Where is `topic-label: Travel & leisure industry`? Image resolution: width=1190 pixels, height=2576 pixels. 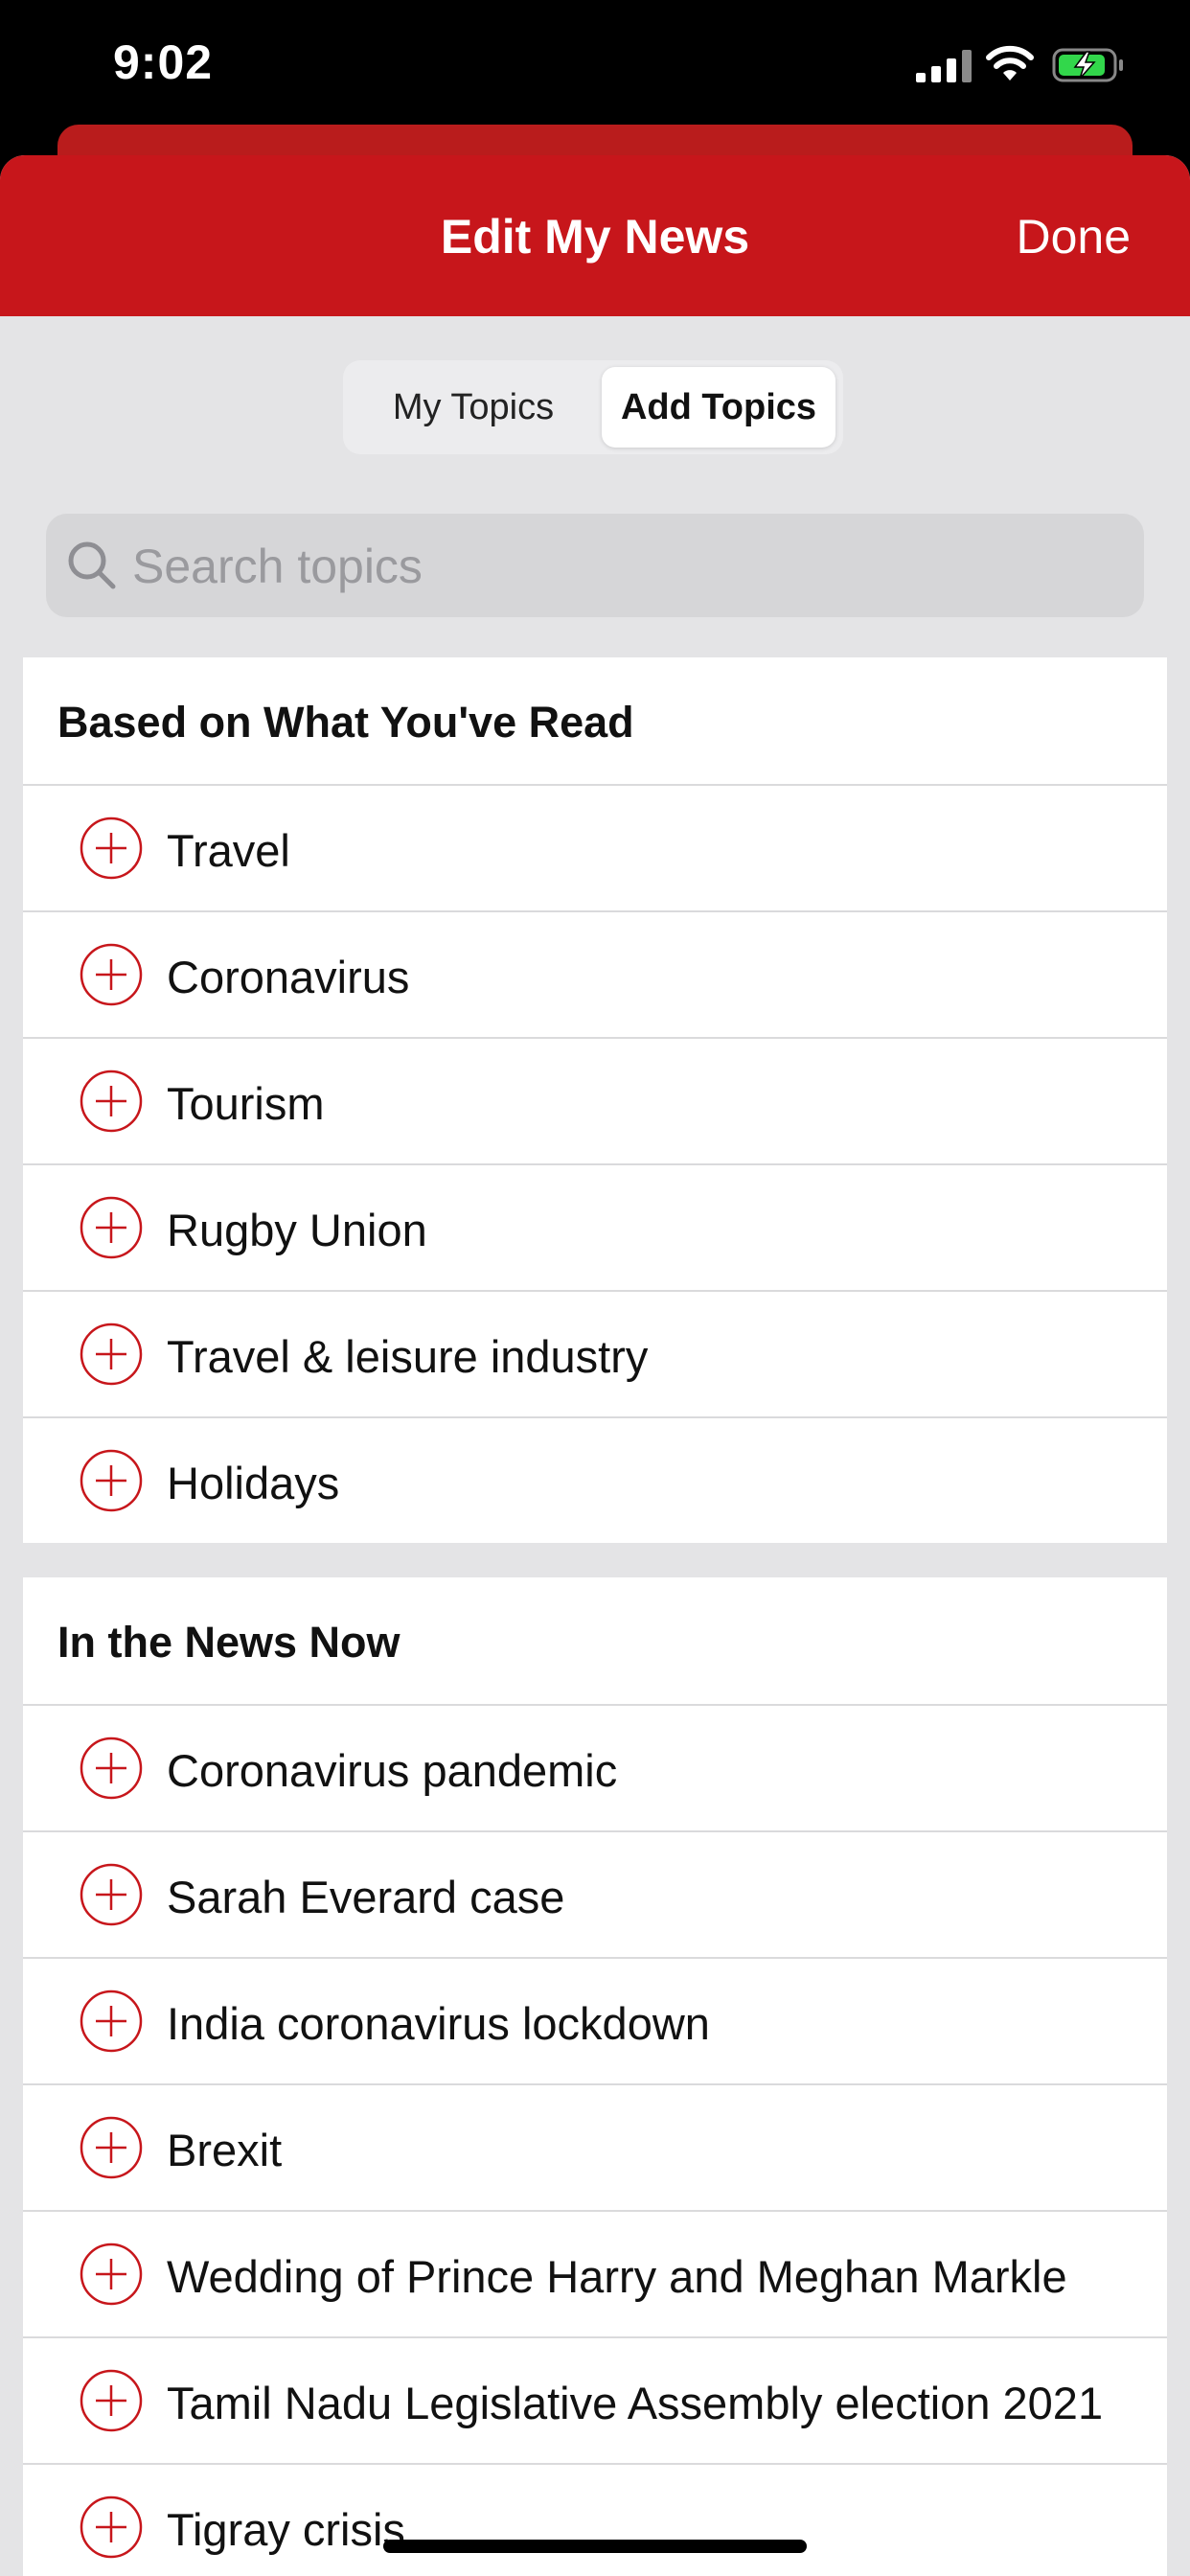 topic-label: Travel & leisure industry is located at coordinates (408, 1356).